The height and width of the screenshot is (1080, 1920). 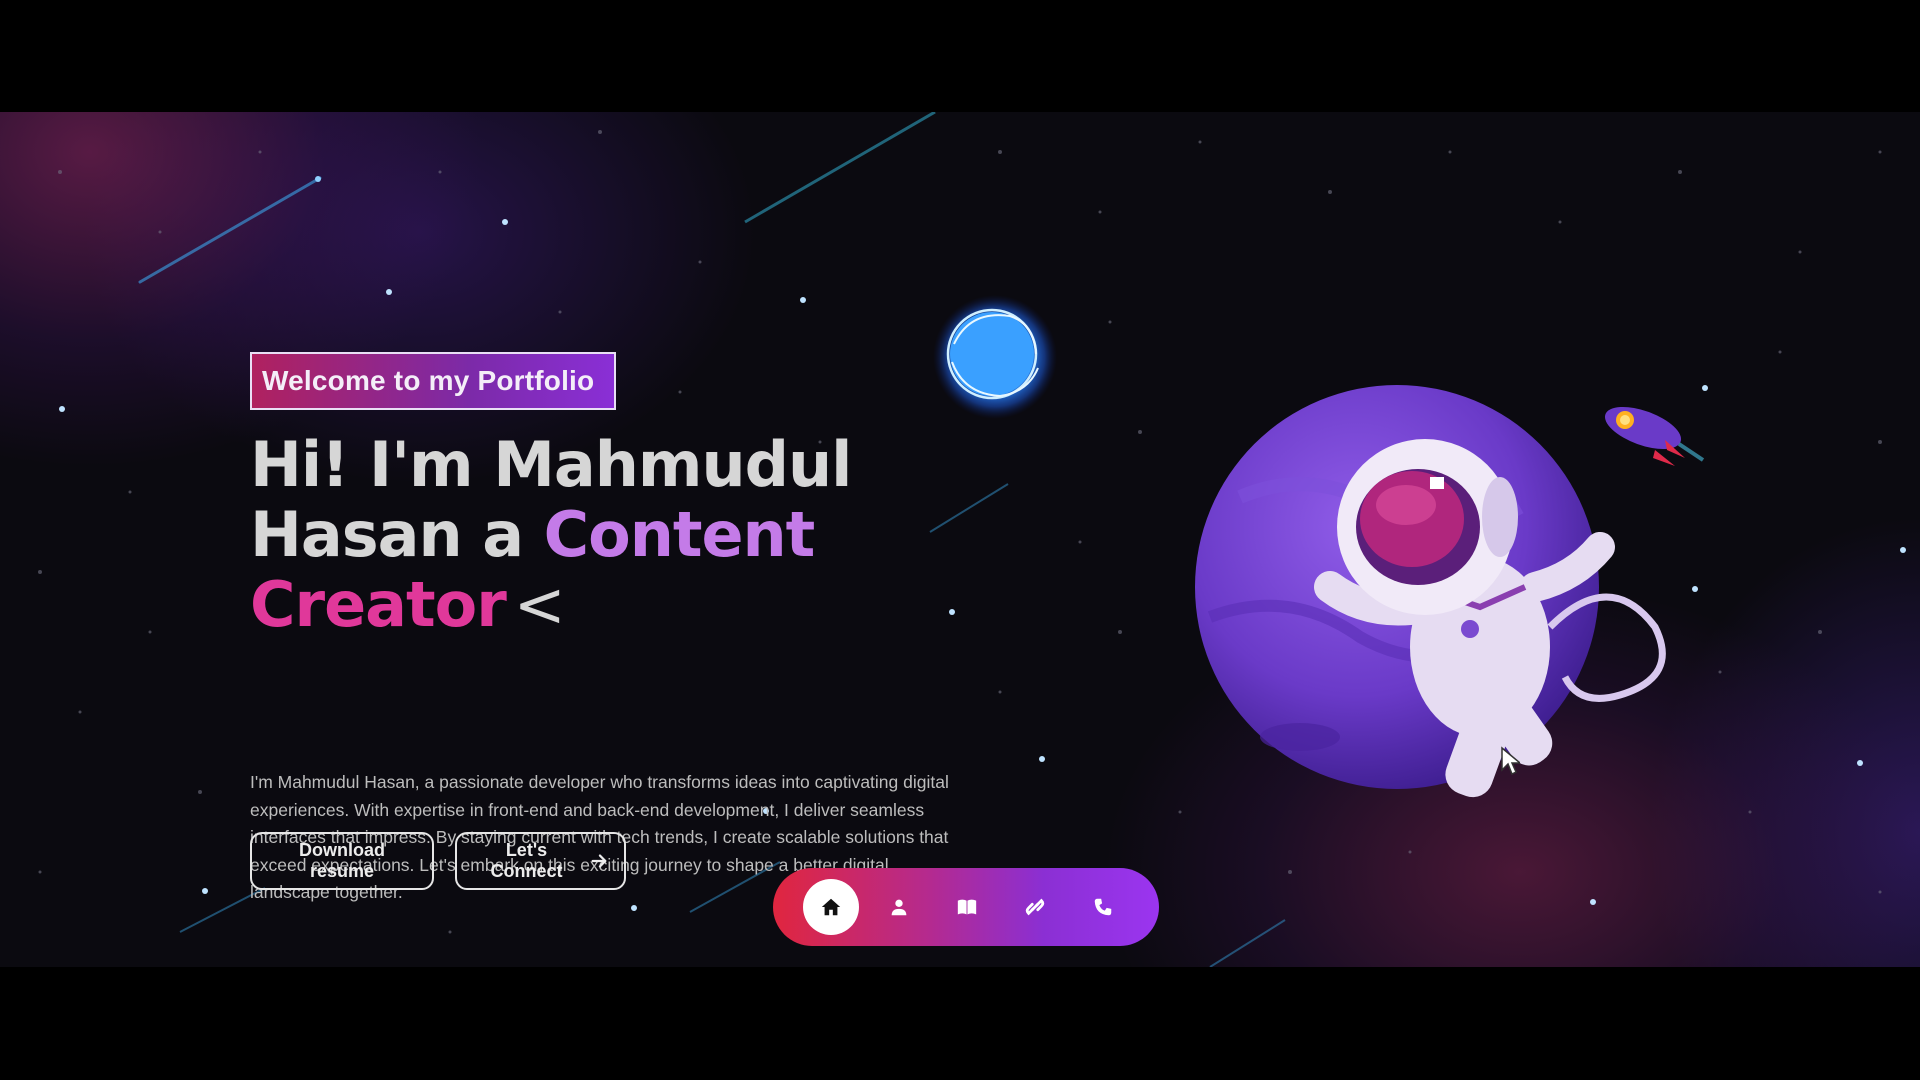 I want to click on headline-role-word-1: Content, so click(x=679, y=534).